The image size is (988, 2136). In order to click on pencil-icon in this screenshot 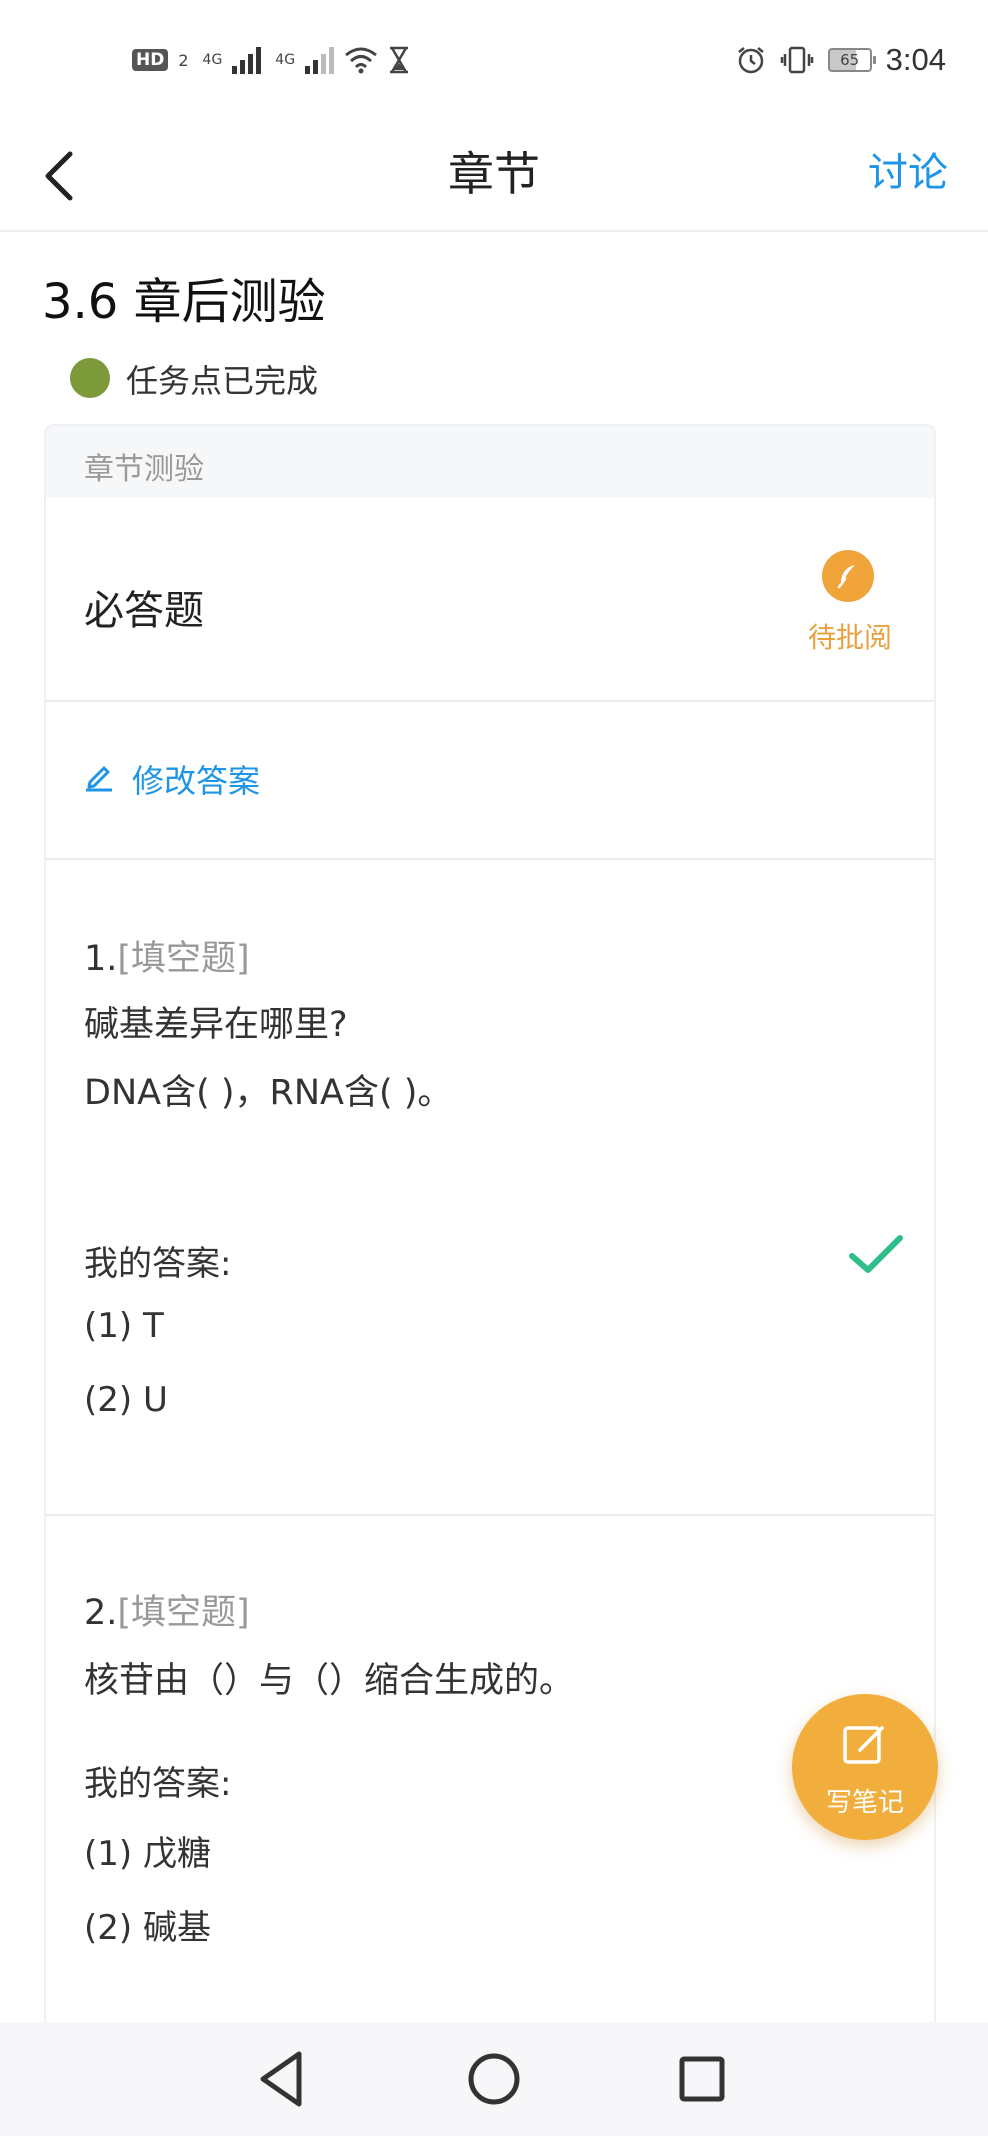, I will do `click(99, 775)`.